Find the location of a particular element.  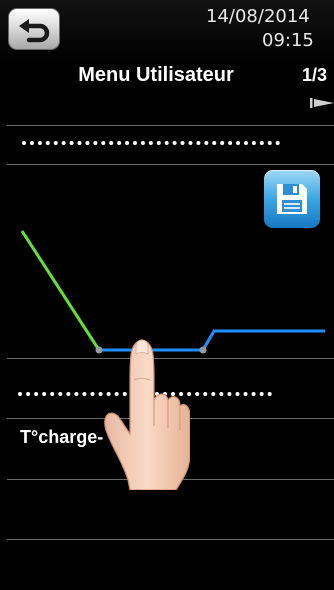

curve-point is located at coordinates (203, 350).